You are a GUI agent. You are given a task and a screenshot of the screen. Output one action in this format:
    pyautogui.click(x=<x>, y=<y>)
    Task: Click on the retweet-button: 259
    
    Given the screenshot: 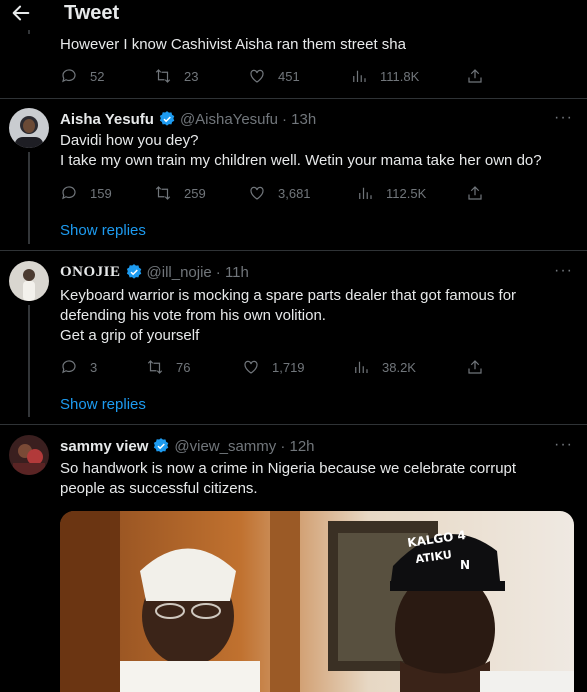 What is the action you would take?
    pyautogui.click(x=180, y=193)
    